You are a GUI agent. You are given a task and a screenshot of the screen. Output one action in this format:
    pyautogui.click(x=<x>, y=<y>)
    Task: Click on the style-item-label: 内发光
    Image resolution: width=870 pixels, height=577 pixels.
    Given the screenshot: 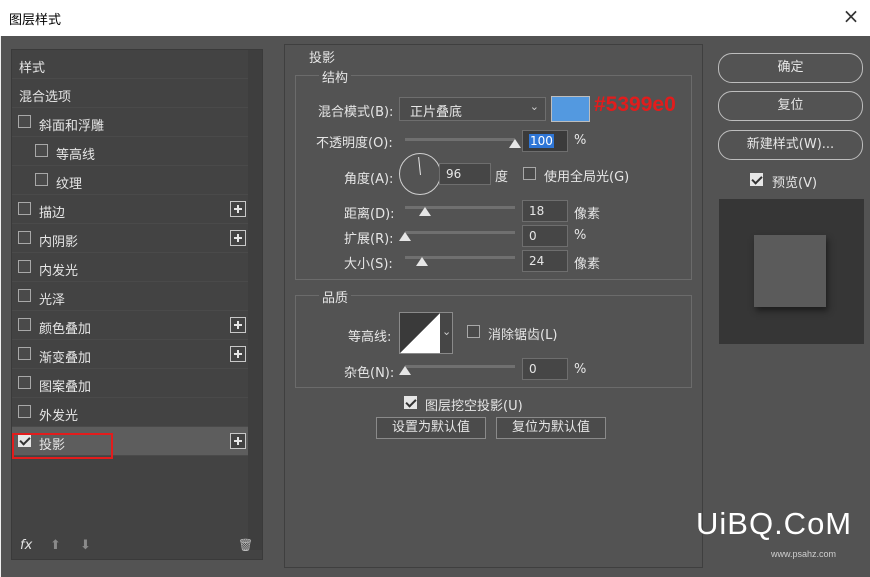 What is the action you would take?
    pyautogui.click(x=59, y=271)
    